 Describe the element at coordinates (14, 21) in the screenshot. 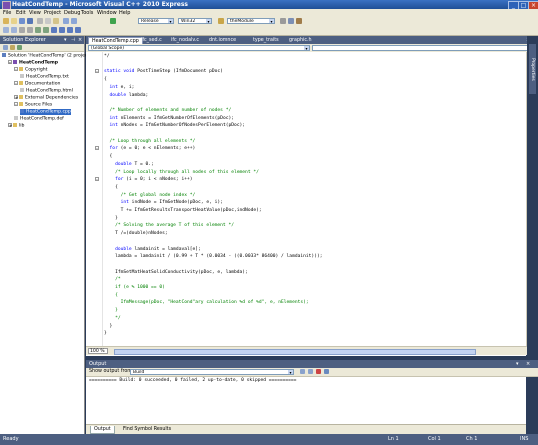

I see `open-file-icon` at that location.